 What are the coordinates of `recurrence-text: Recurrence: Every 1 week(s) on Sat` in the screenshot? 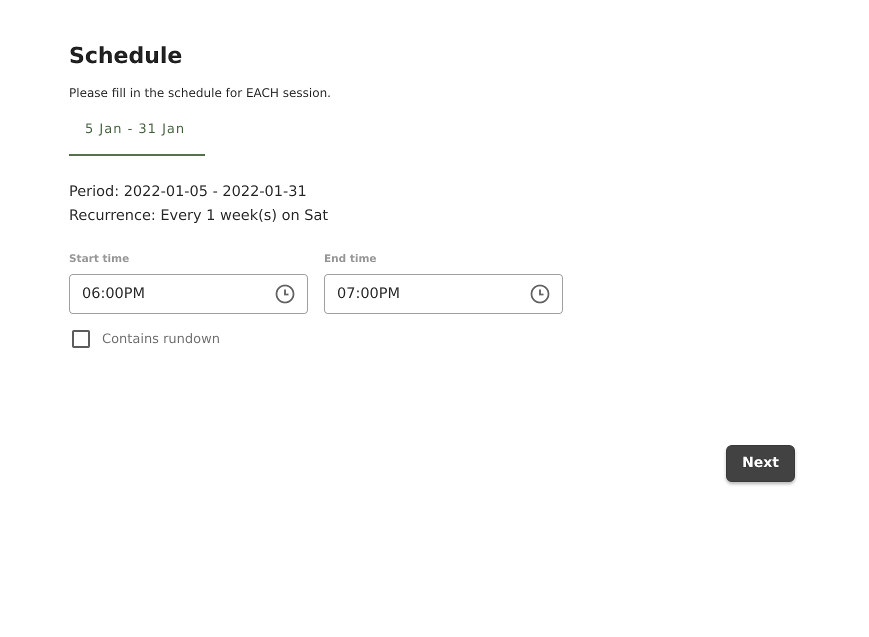 It's located at (199, 216).